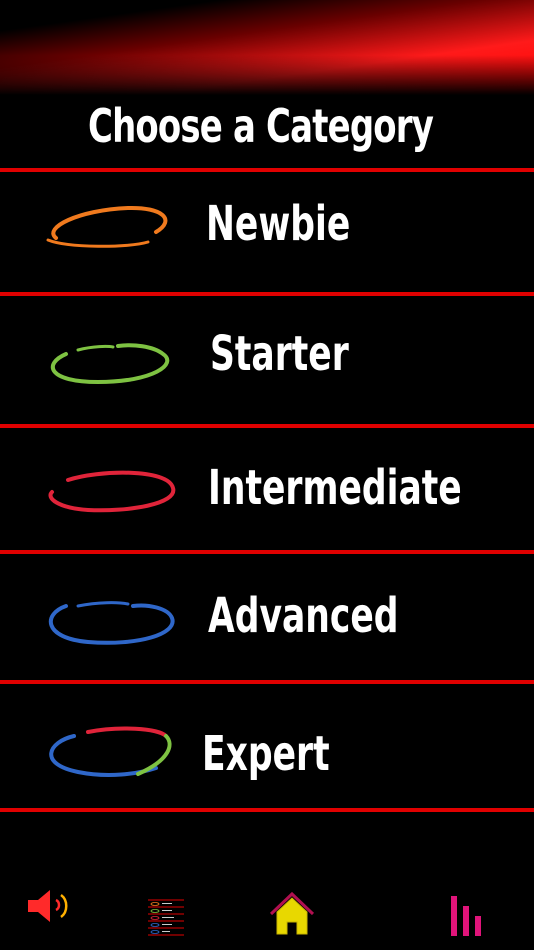 This screenshot has width=534, height=950. Describe the element at coordinates (267, 810) in the screenshot. I see `divider` at that location.